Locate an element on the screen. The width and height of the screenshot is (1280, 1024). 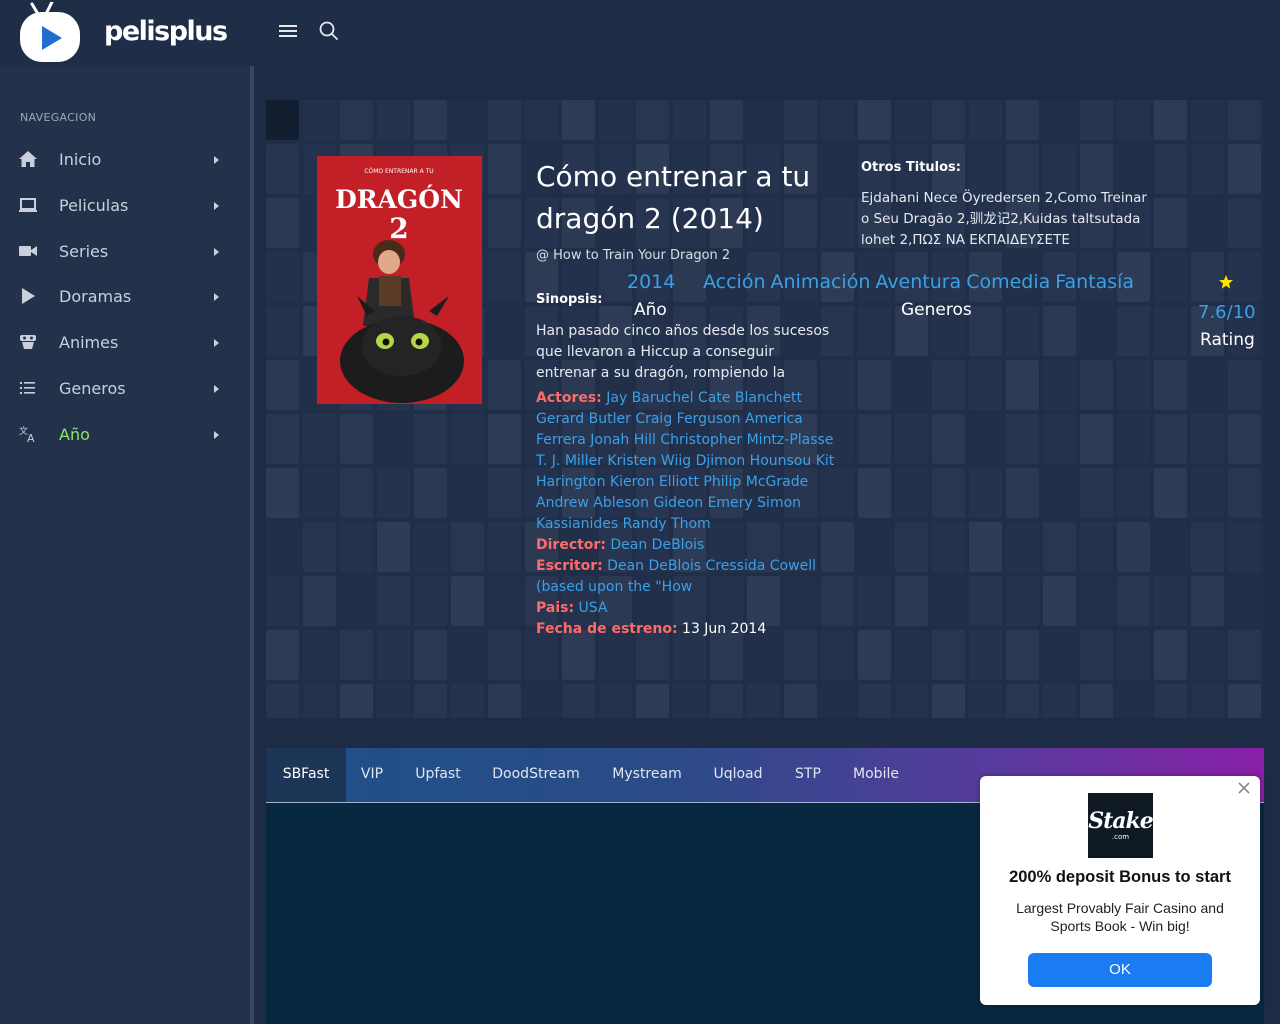
tab-doodstream: DoodStream is located at coordinates (536, 775).